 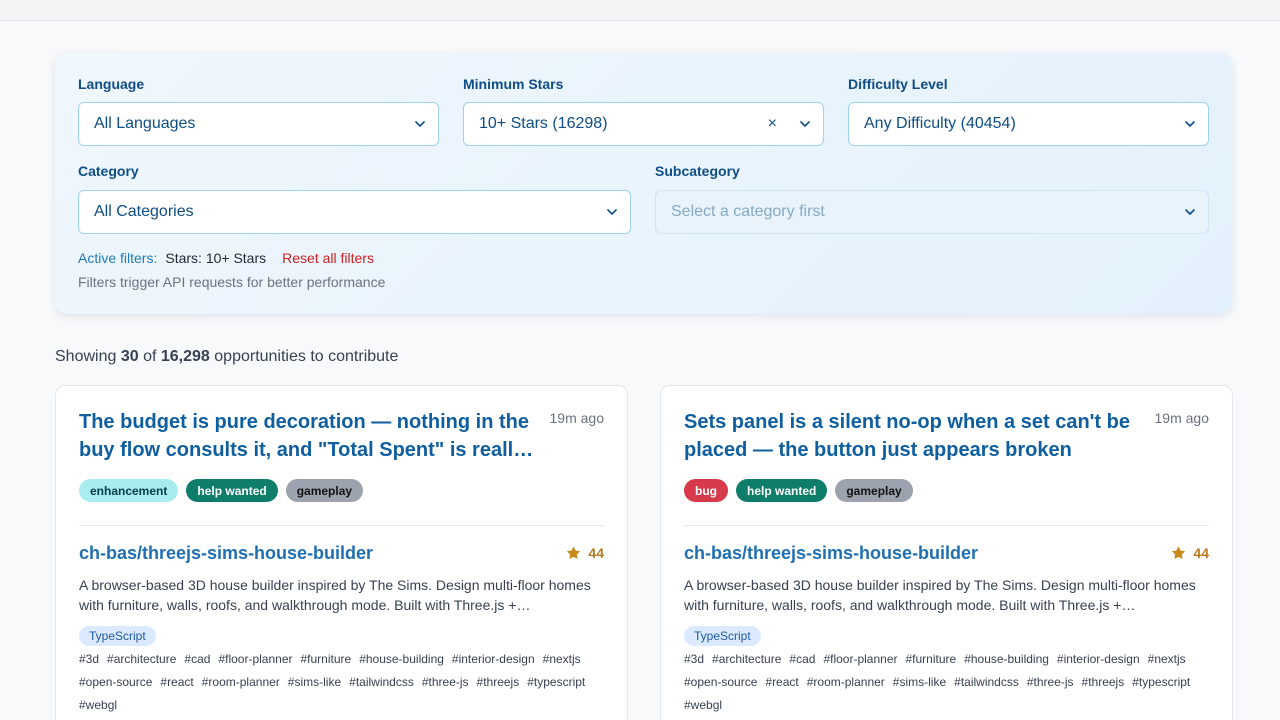 I want to click on difficulty-select-value: Any Difficulty (40454), so click(x=940, y=123).